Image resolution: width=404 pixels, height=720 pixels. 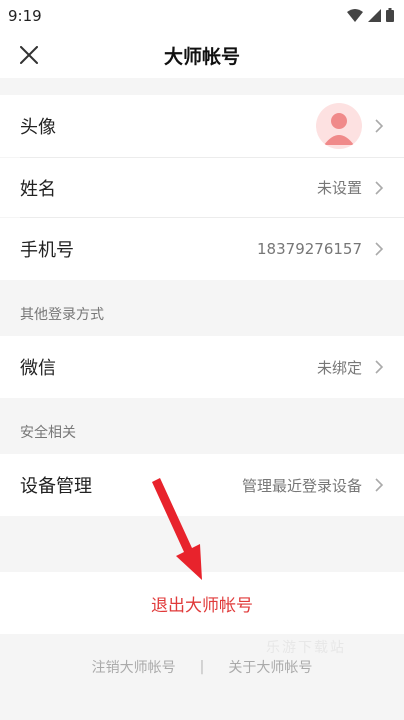 I want to click on status-bar: 9:19, so click(x=202, y=16).